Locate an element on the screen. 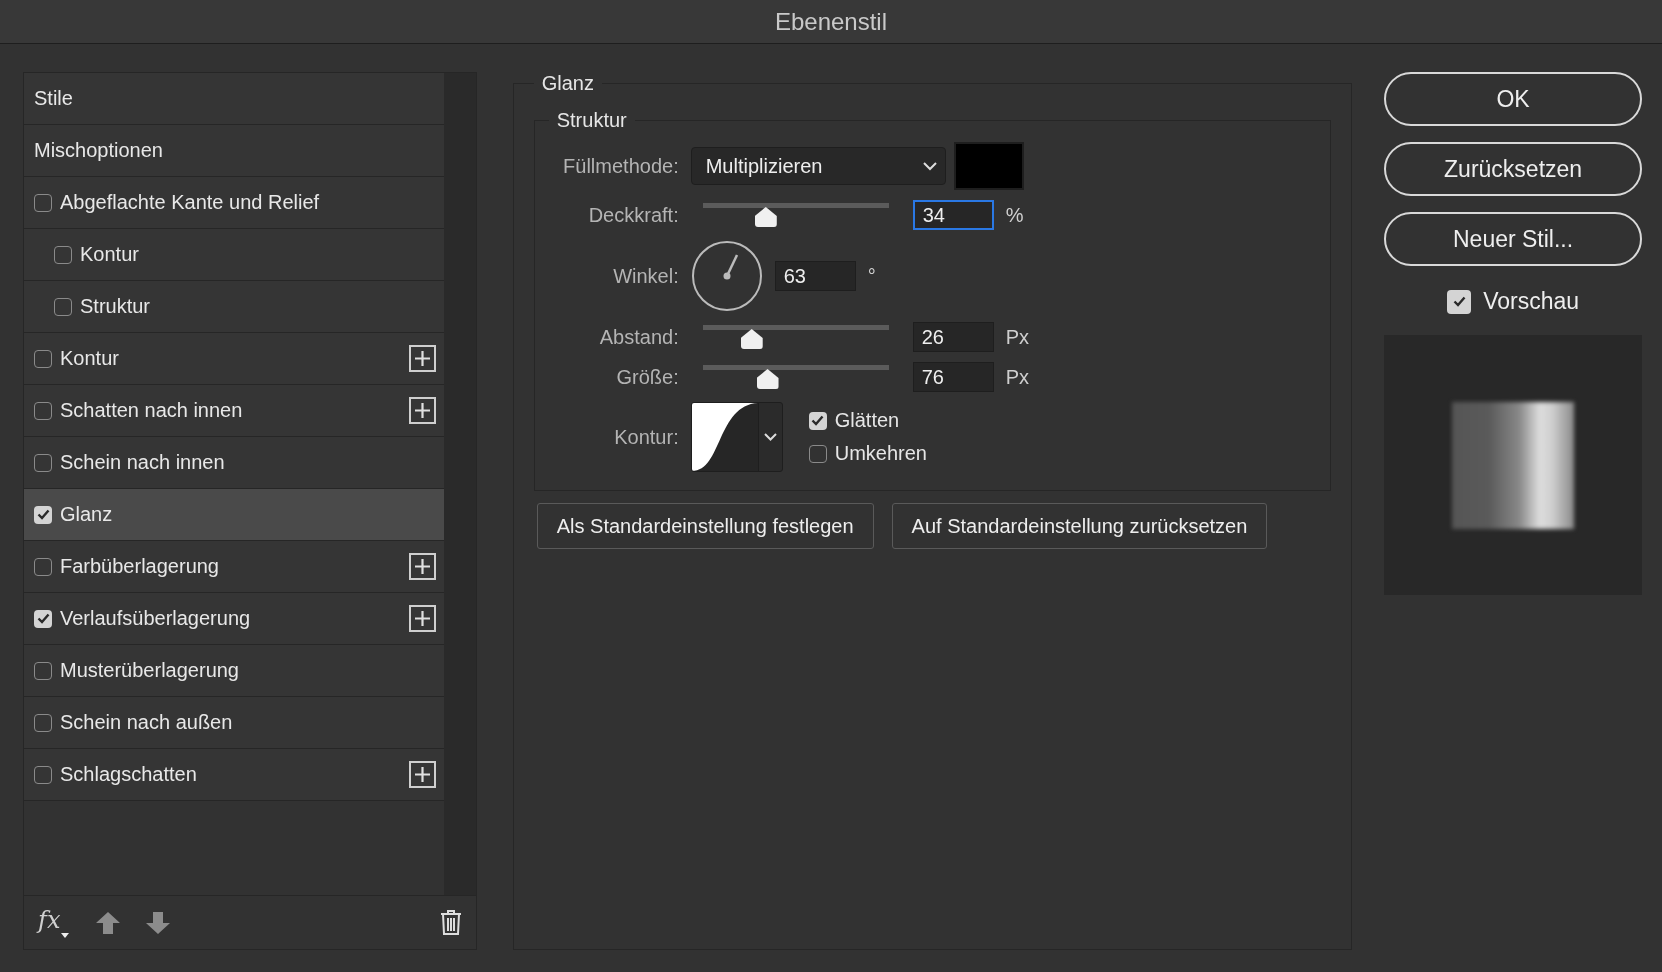  arrow-up-icon is located at coordinates (108, 922).